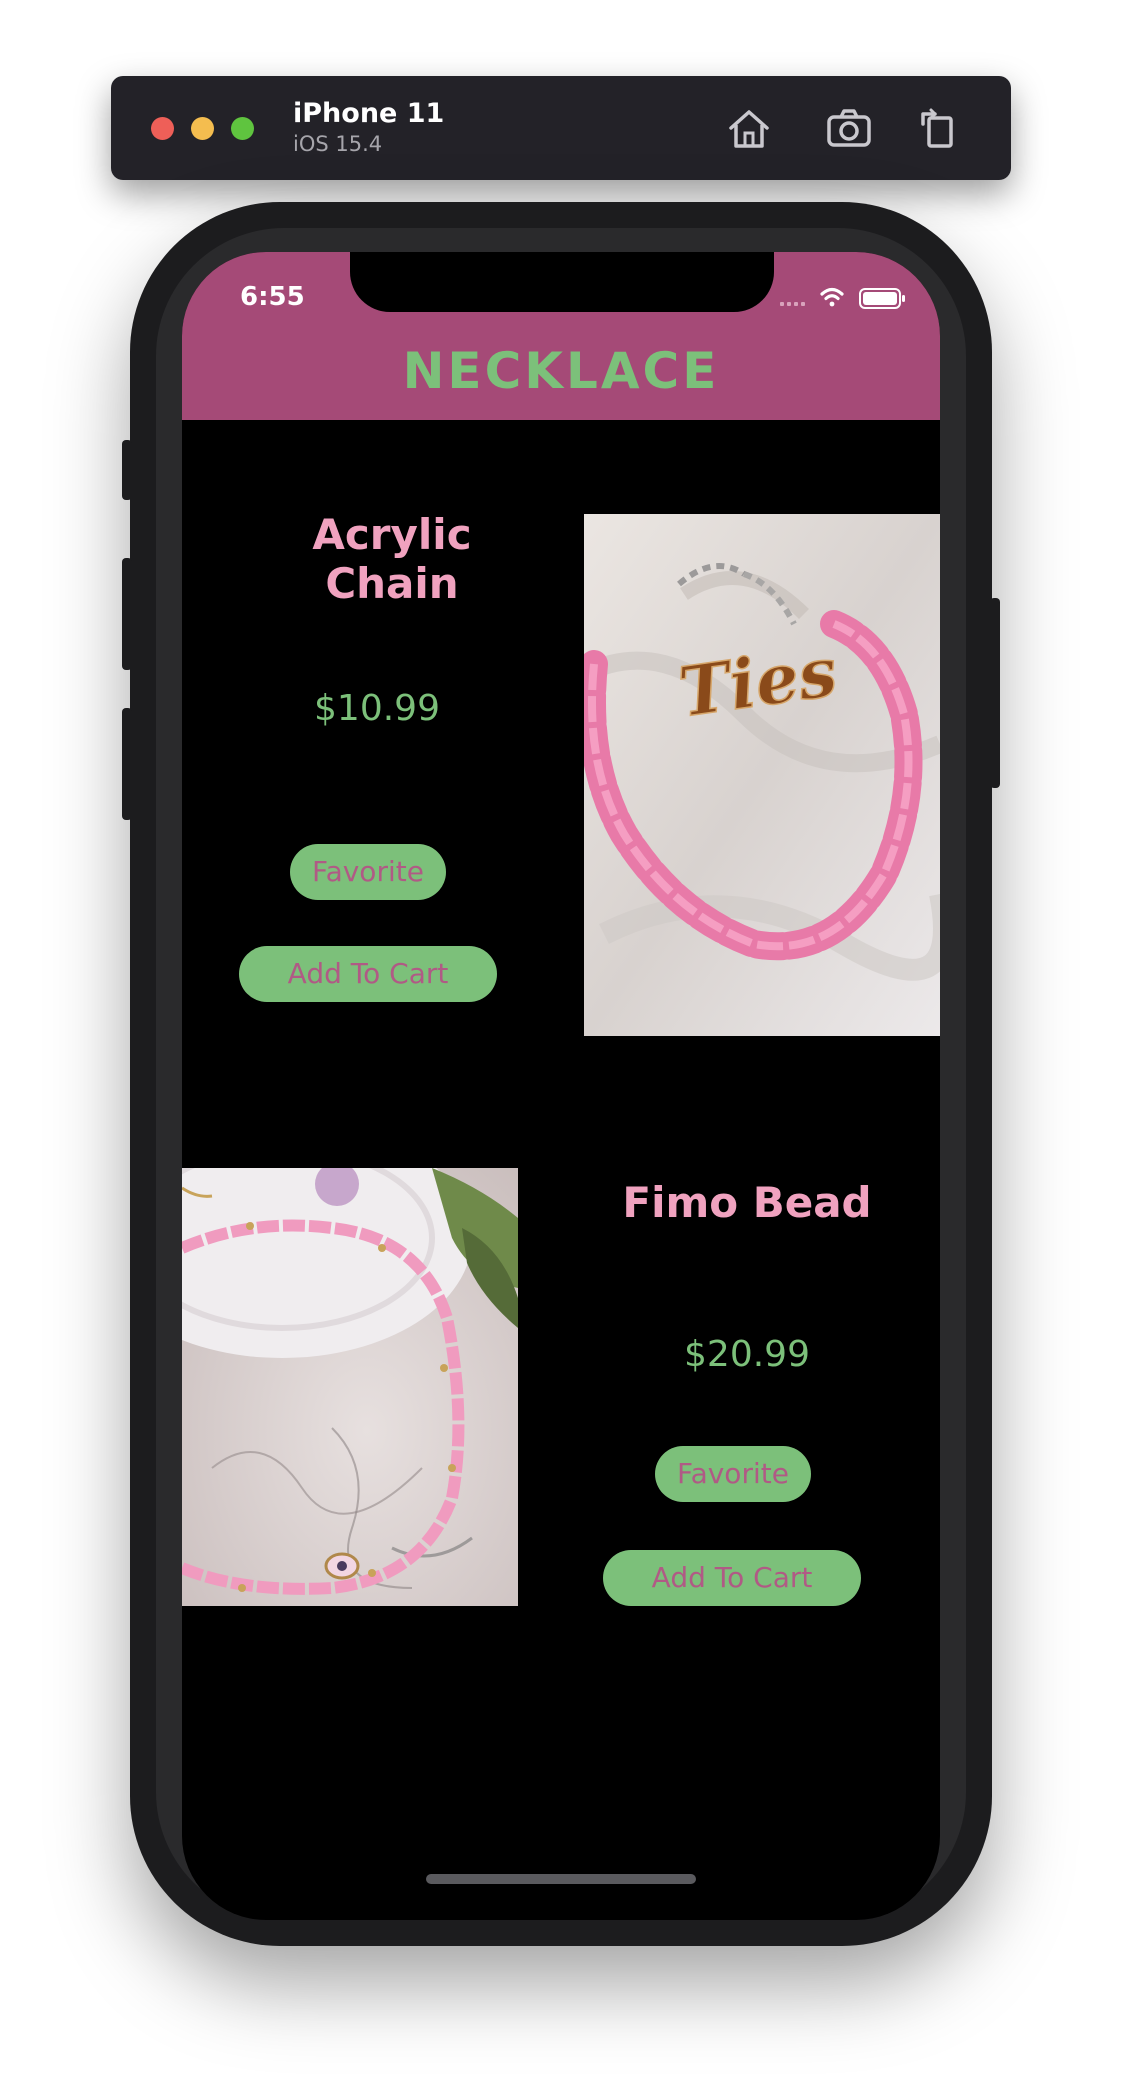 The image size is (1124, 2100). Describe the element at coordinates (561, 371) in the screenshot. I see `page-title: NECKLACE` at that location.